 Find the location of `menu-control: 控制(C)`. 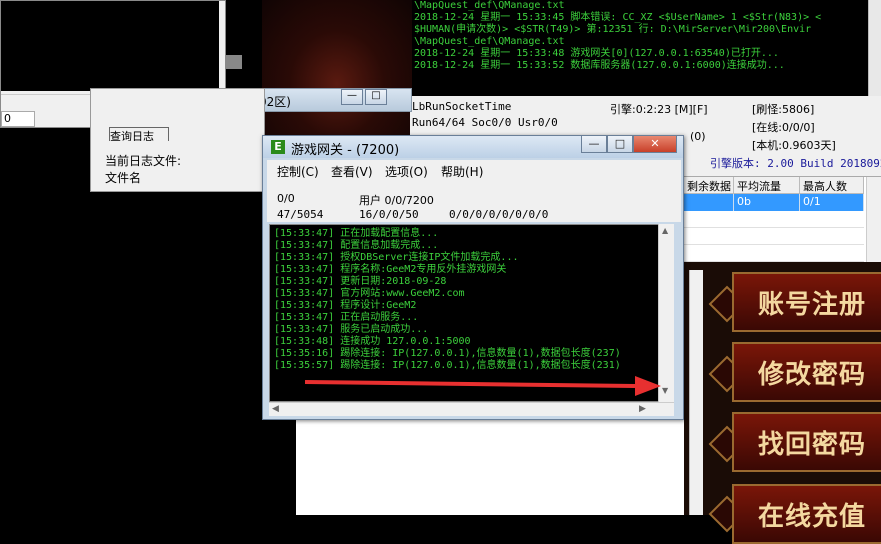

menu-control: 控制(C) is located at coordinates (298, 171).